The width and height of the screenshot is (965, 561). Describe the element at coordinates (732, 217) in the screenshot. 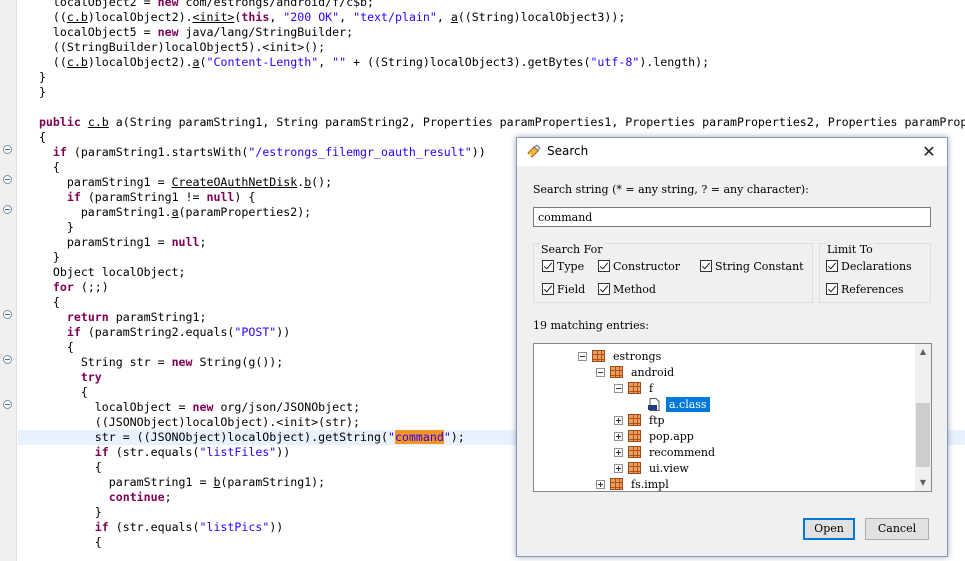

I see `search-input` at that location.